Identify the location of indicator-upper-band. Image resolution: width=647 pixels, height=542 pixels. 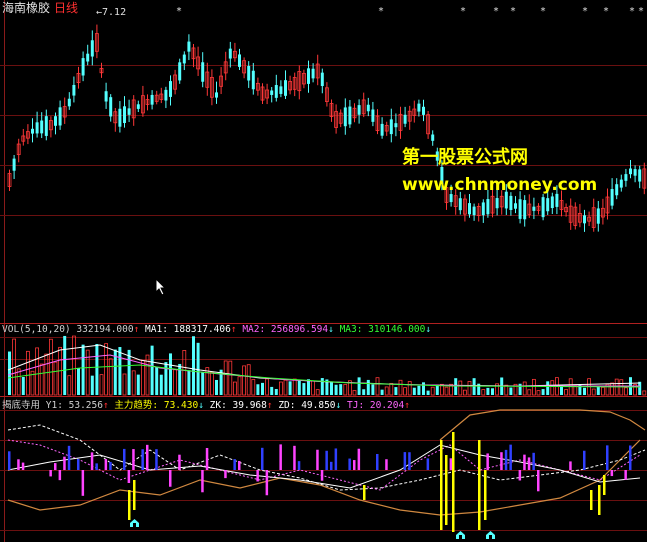
(542, 425).